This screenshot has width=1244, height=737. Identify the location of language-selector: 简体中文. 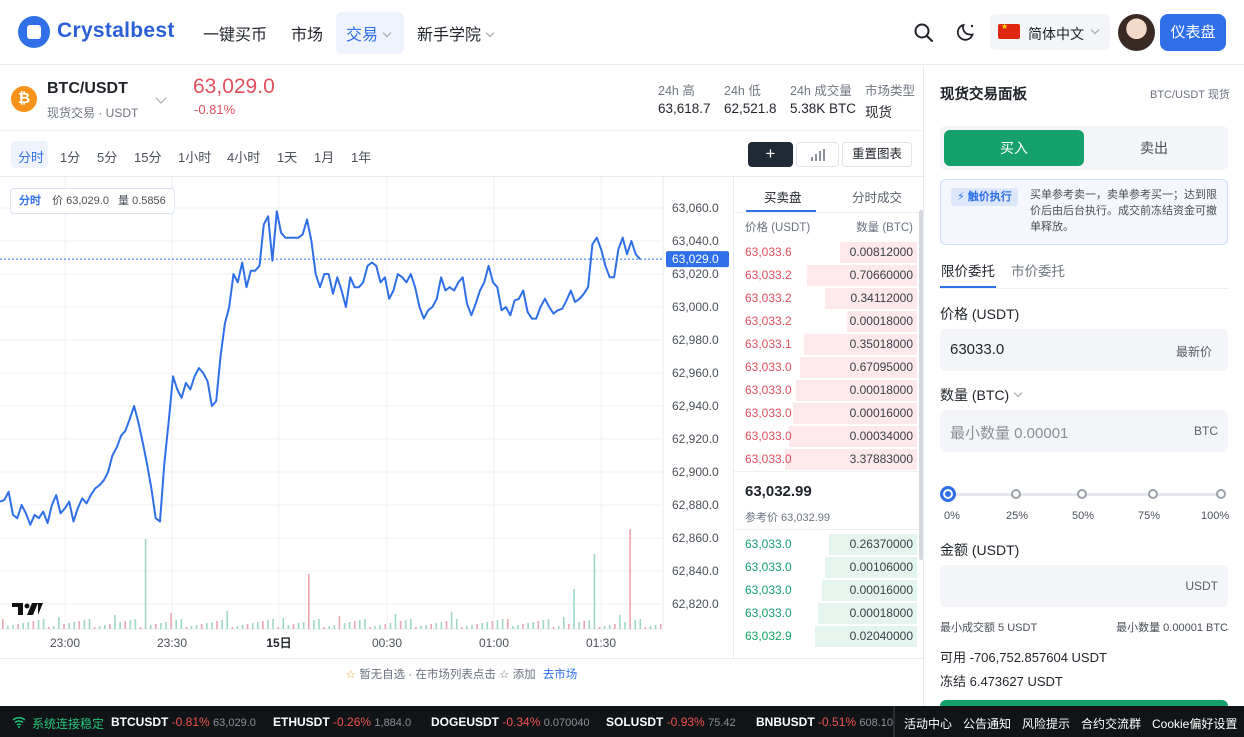
(1050, 32).